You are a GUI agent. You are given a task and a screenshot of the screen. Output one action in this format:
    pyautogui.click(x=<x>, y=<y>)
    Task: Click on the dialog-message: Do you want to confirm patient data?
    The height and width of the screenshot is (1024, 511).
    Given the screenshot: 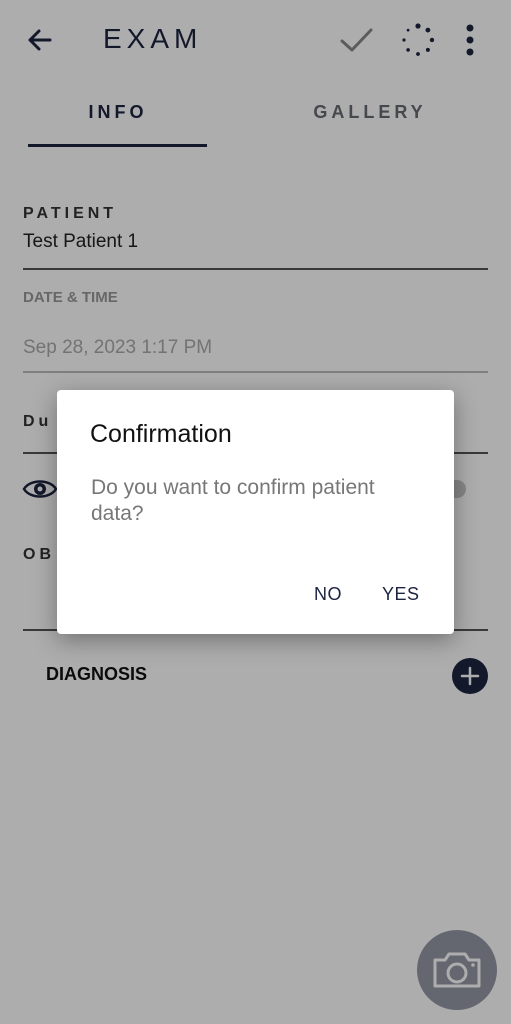 What is the action you would take?
    pyautogui.click(x=233, y=500)
    